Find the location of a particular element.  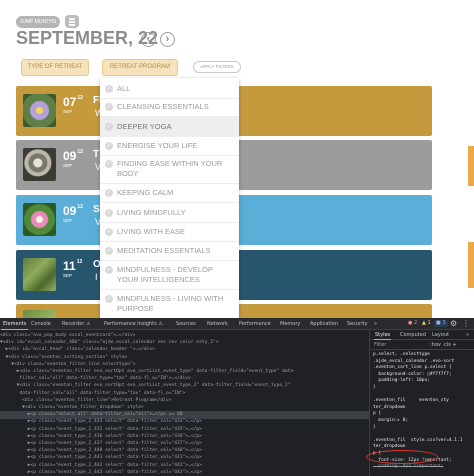

annotation-circle is located at coordinates (402, 457).